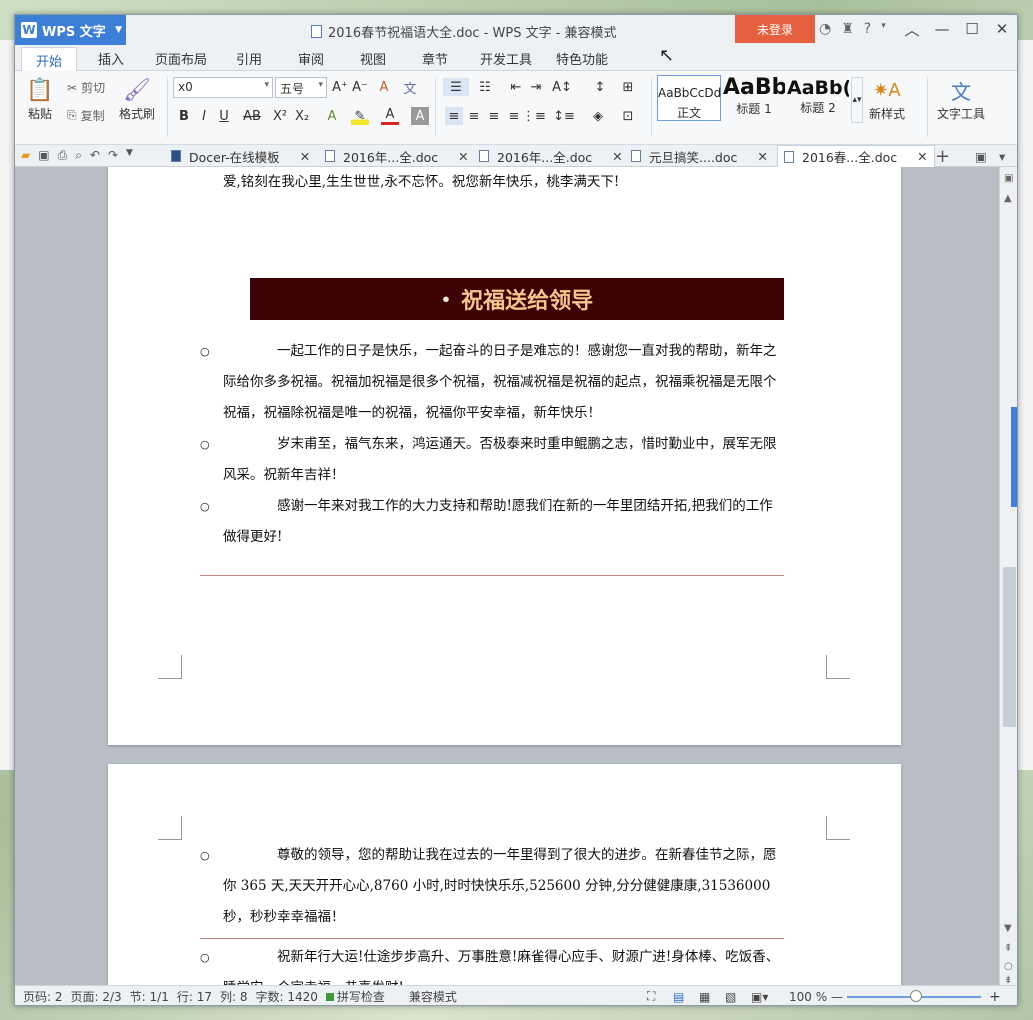 The height and width of the screenshot is (1020, 1033). What do you see at coordinates (113, 155) in the screenshot?
I see `redo-icon: ↷` at bounding box center [113, 155].